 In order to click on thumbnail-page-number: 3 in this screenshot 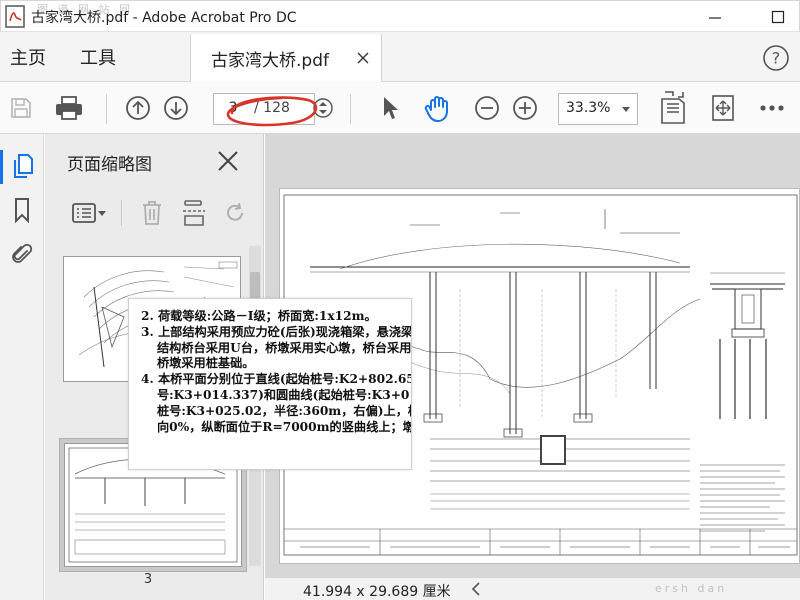, I will do `click(148, 579)`.